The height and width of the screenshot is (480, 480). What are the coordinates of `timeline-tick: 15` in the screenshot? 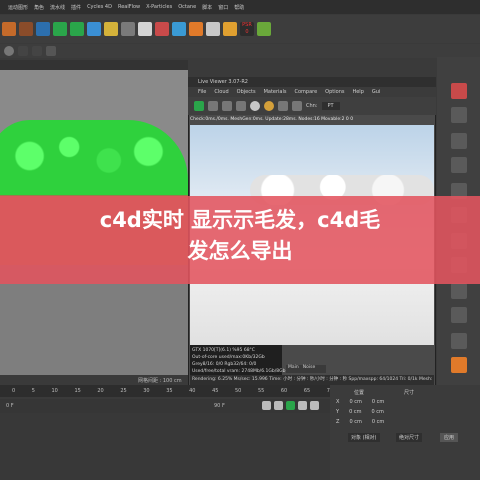 It's located at (77, 391).